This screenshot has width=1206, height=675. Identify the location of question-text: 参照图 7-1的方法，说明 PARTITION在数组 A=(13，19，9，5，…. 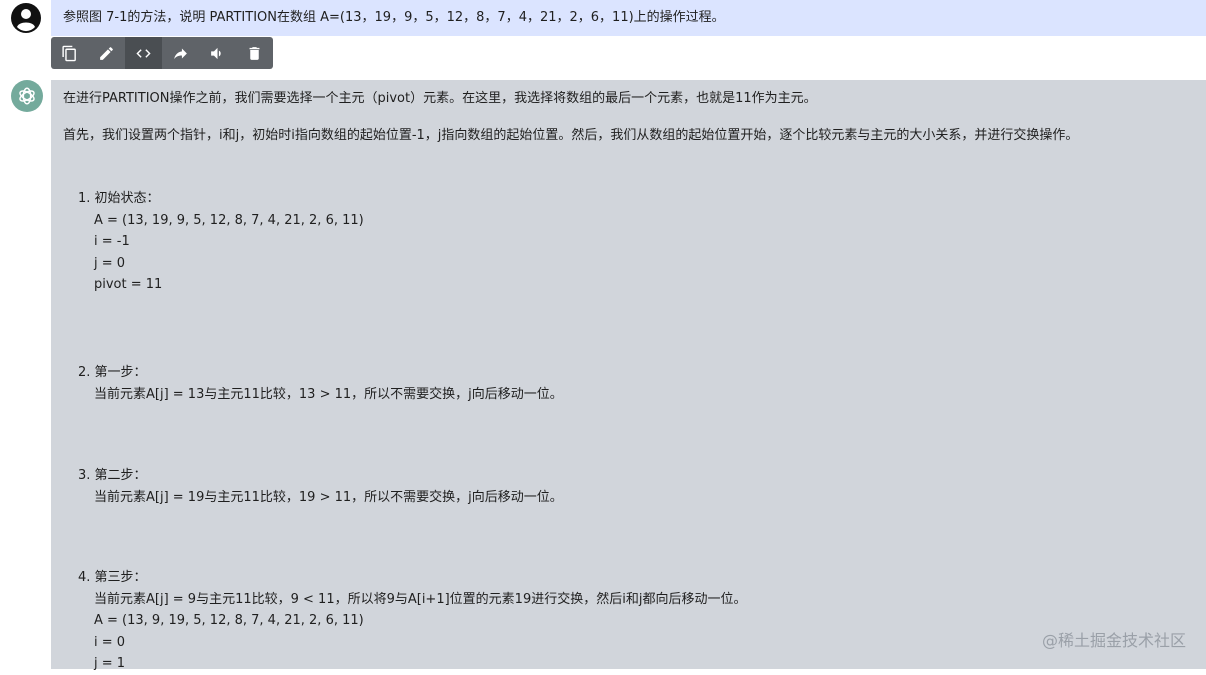
(394, 17).